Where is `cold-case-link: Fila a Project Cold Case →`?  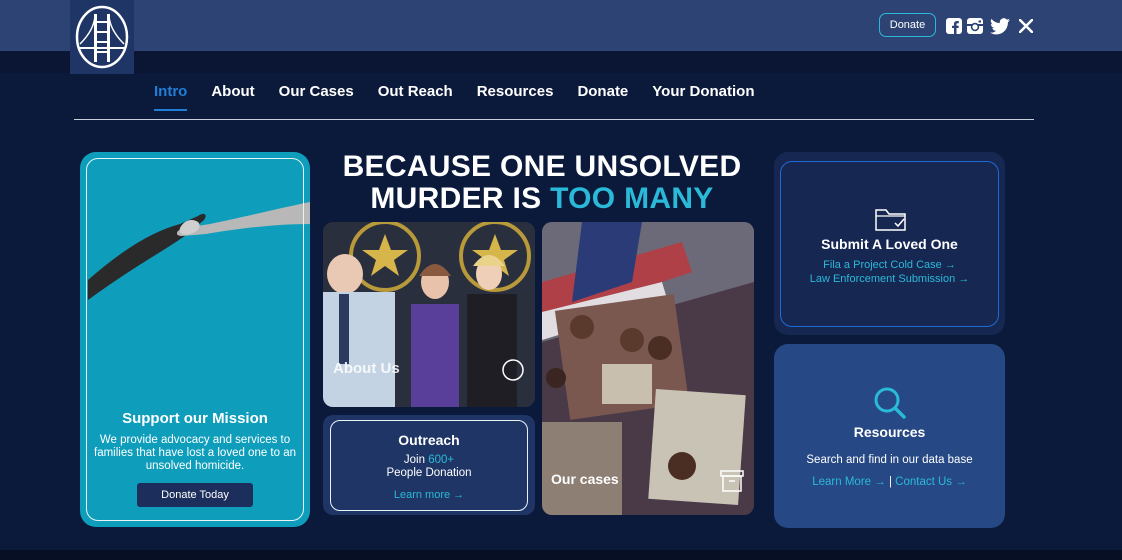 cold-case-link: Fila a Project Cold Case → is located at coordinates (889, 265).